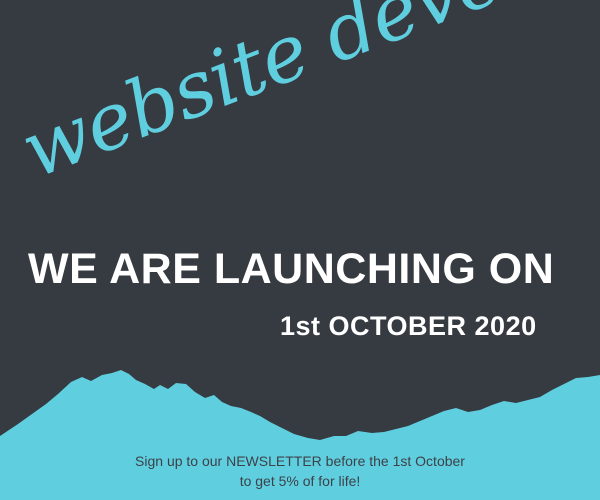 This screenshot has width=600, height=500. What do you see at coordinates (300, 481) in the screenshot?
I see `newsletter-line-2: to get 5% of for life!` at bounding box center [300, 481].